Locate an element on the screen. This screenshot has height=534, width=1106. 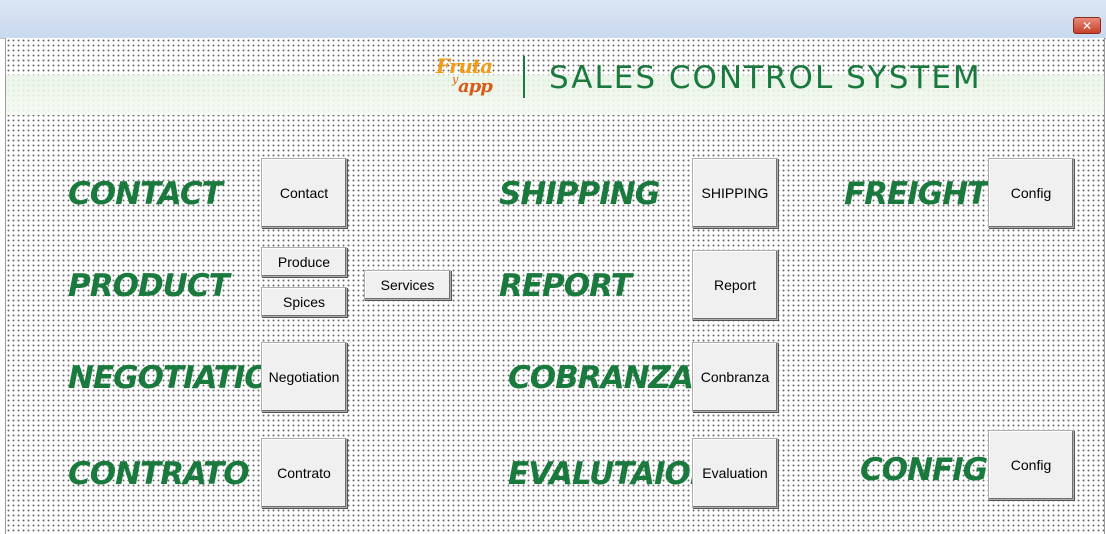
title-divider is located at coordinates (524, 77).